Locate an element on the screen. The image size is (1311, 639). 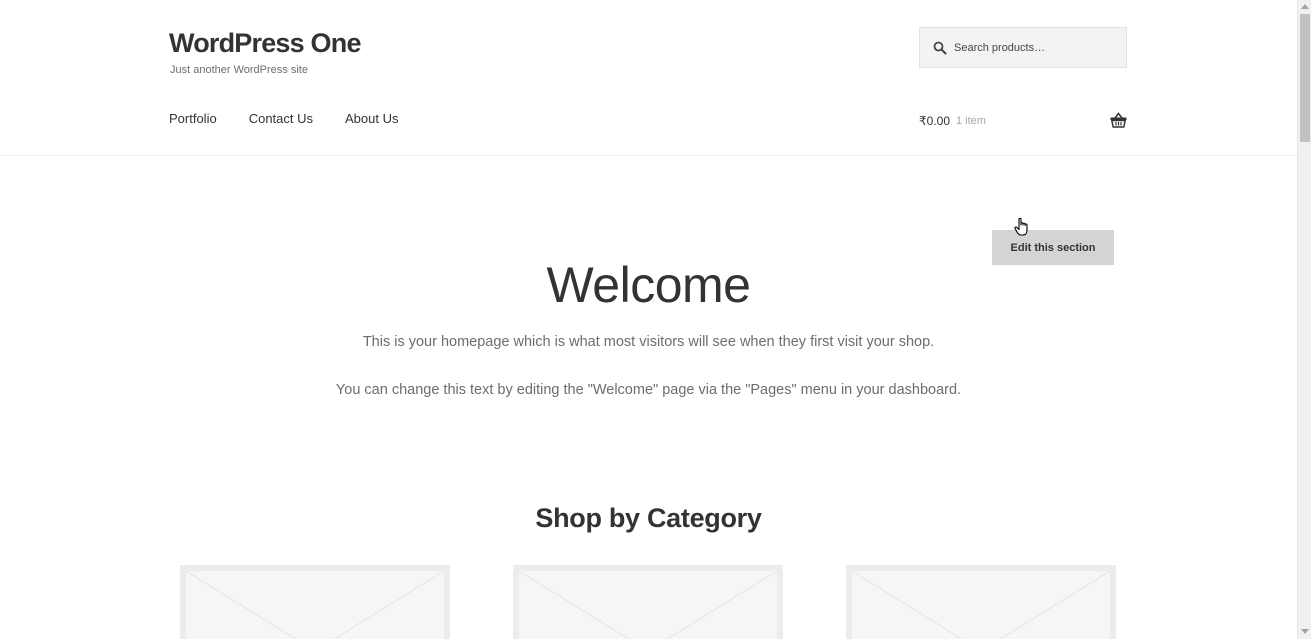
scroll-up-arrow-icon is located at coordinates (1305, 6).